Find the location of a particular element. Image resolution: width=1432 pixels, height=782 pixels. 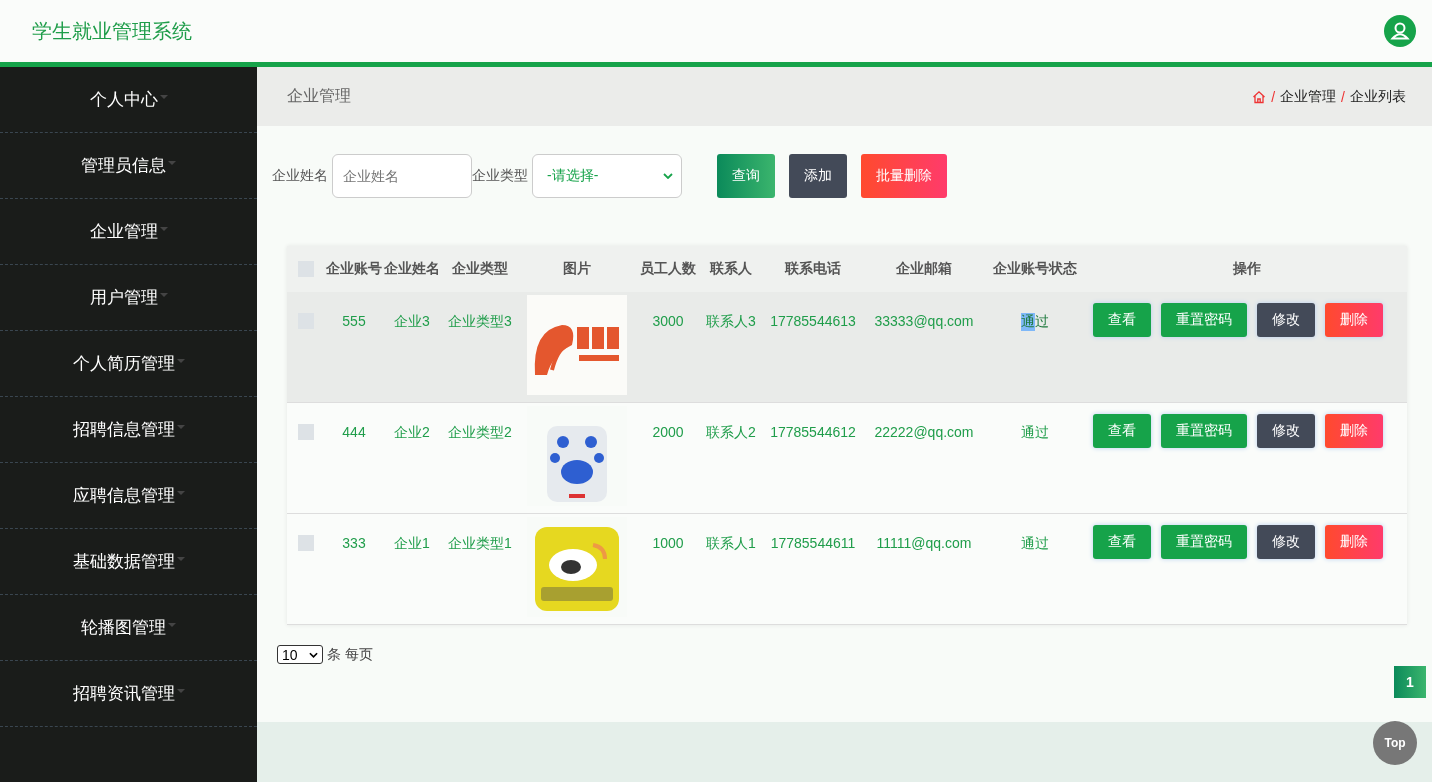

add-button: 添加 is located at coordinates (818, 176).